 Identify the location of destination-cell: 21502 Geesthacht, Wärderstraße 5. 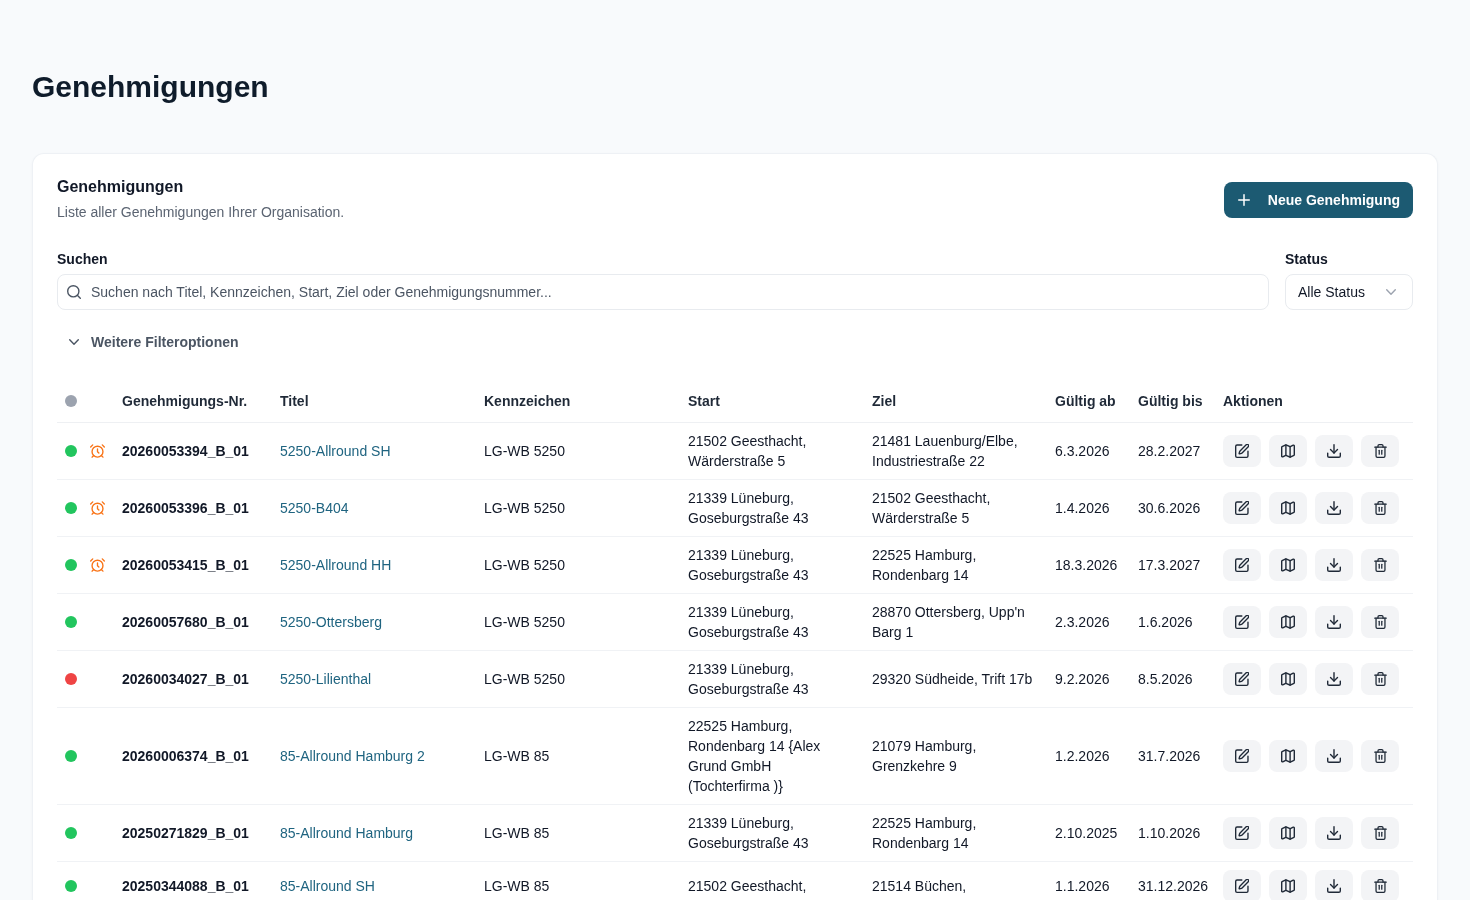
(955, 508).